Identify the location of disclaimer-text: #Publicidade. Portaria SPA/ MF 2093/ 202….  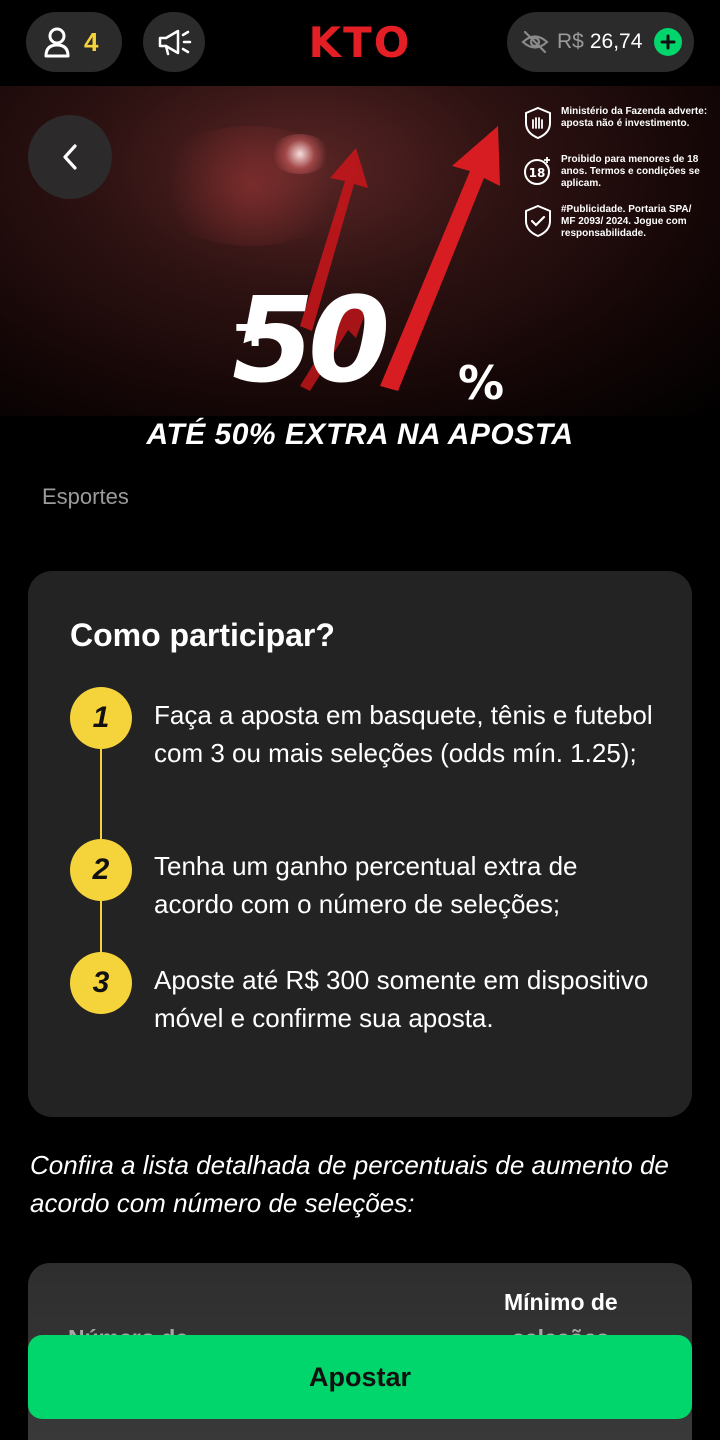
(626, 221).